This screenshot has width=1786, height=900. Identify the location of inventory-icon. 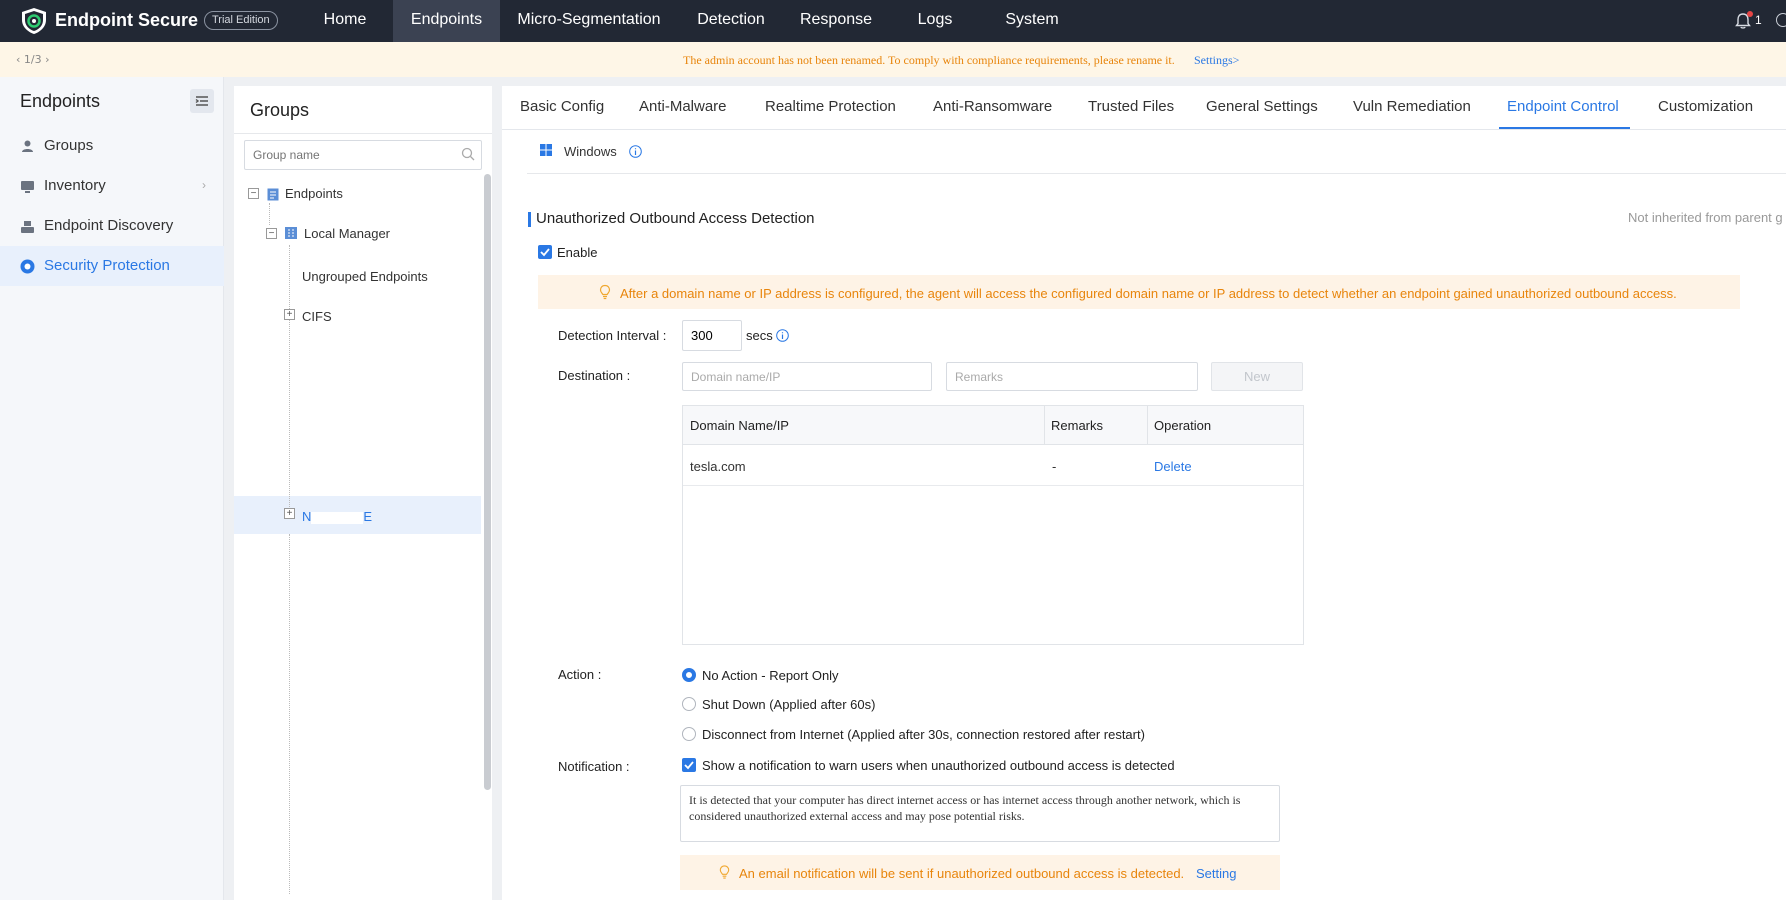
(27, 187).